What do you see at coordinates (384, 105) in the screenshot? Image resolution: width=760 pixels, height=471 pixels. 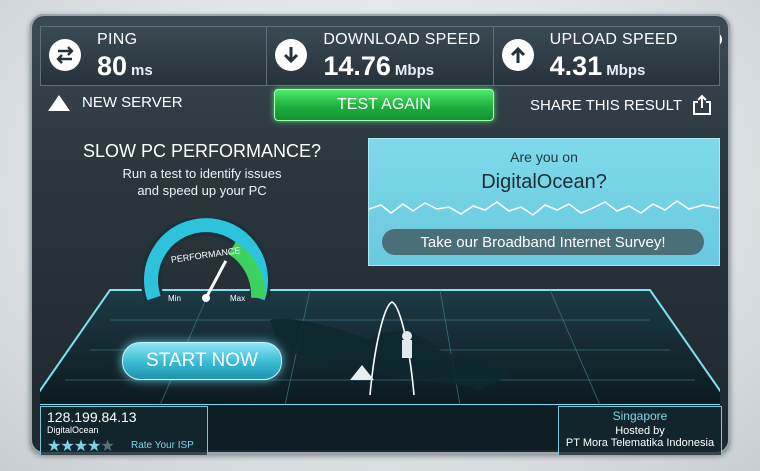 I see `test-again-button: TEST AGAIN` at bounding box center [384, 105].